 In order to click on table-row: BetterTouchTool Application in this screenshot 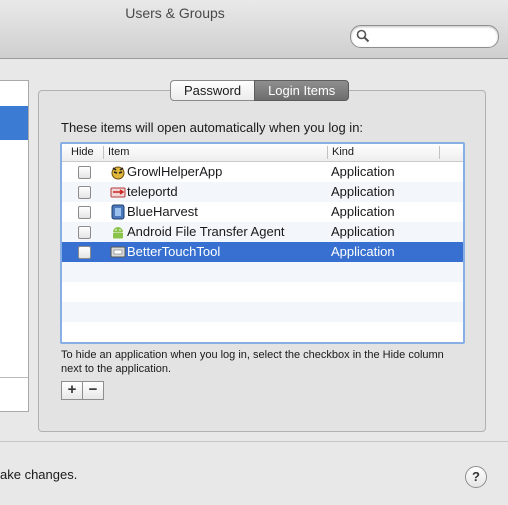, I will do `click(262, 252)`.